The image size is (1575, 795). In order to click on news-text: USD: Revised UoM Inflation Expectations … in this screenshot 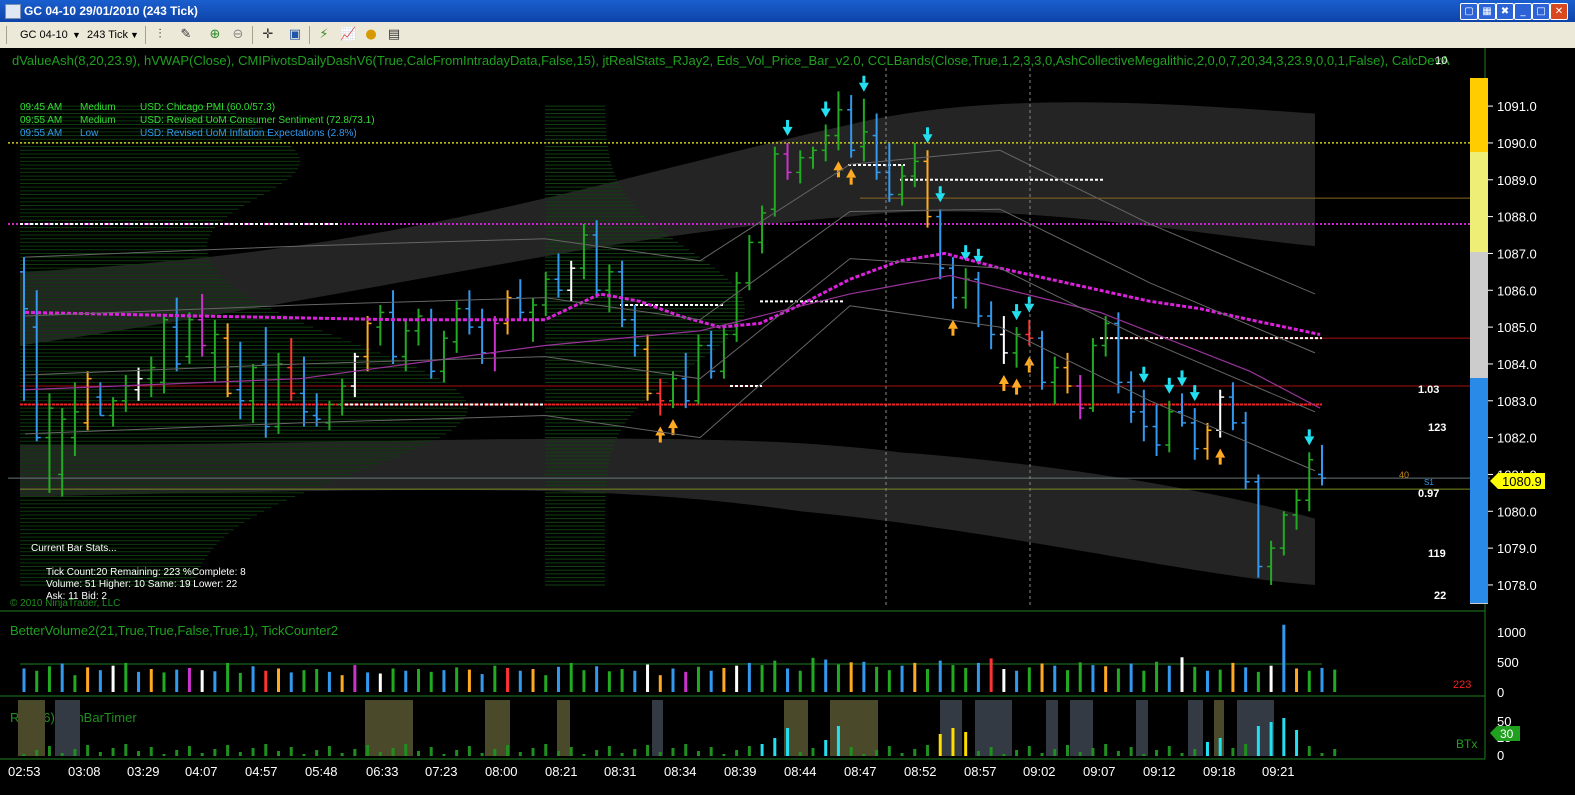, I will do `click(248, 133)`.